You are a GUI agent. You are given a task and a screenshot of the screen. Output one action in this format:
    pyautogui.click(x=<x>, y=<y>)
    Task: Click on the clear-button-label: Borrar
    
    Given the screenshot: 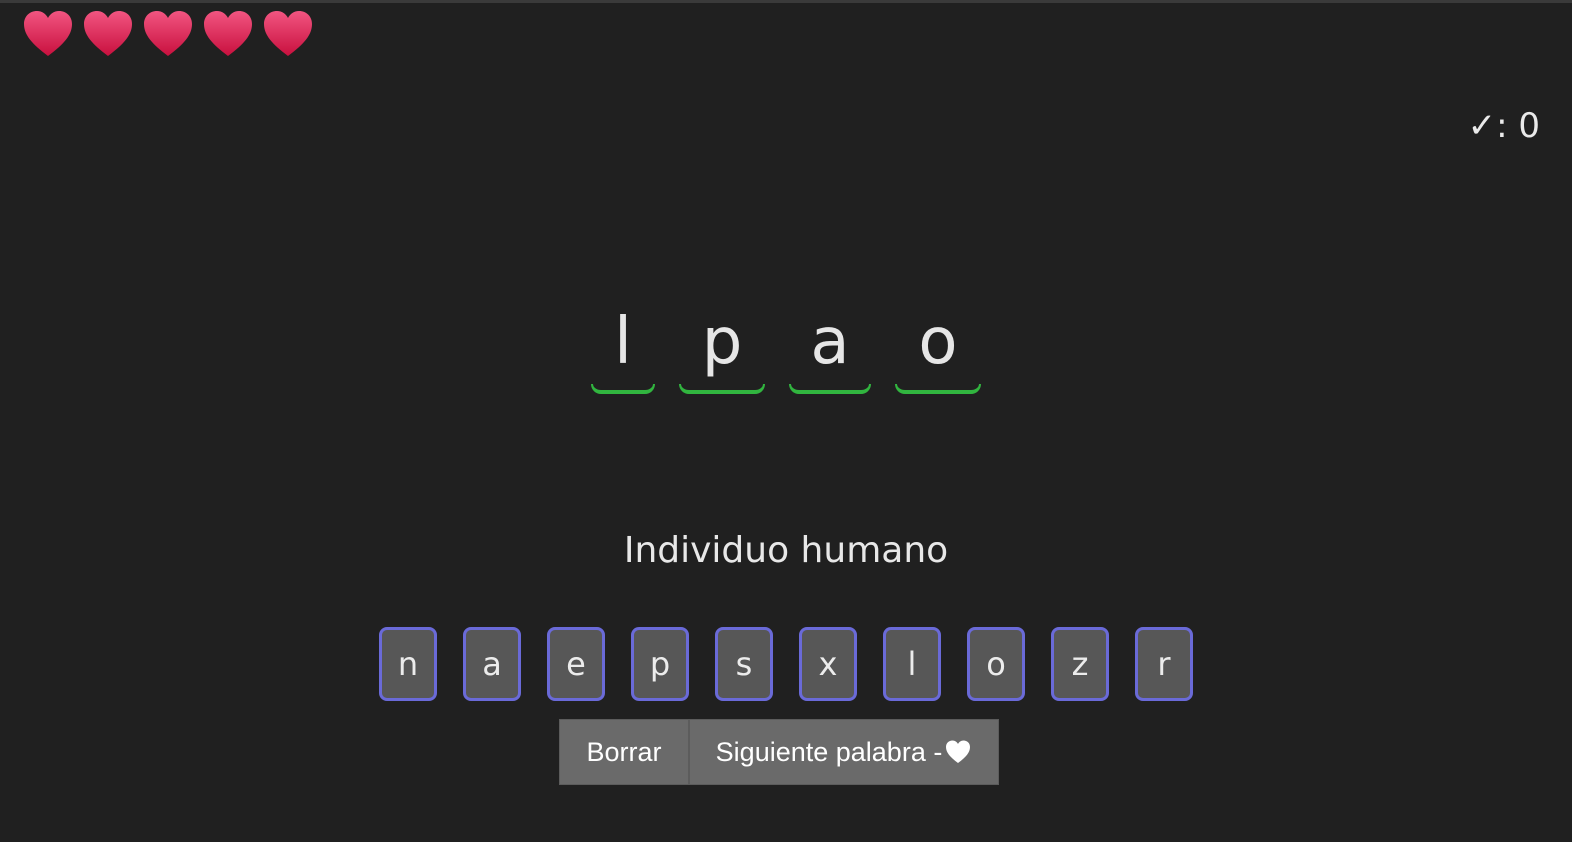 What is the action you would take?
    pyautogui.click(x=624, y=751)
    